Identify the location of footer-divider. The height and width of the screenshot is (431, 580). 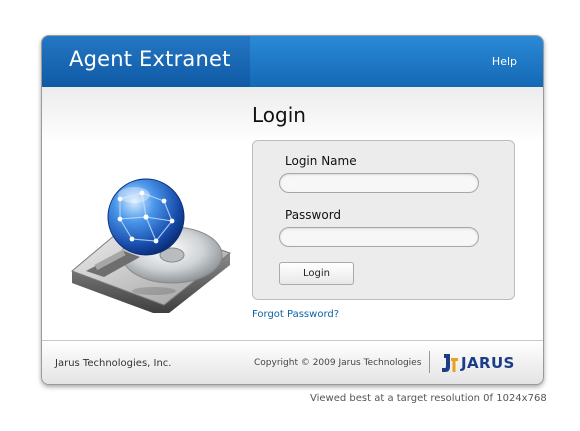
(429, 362).